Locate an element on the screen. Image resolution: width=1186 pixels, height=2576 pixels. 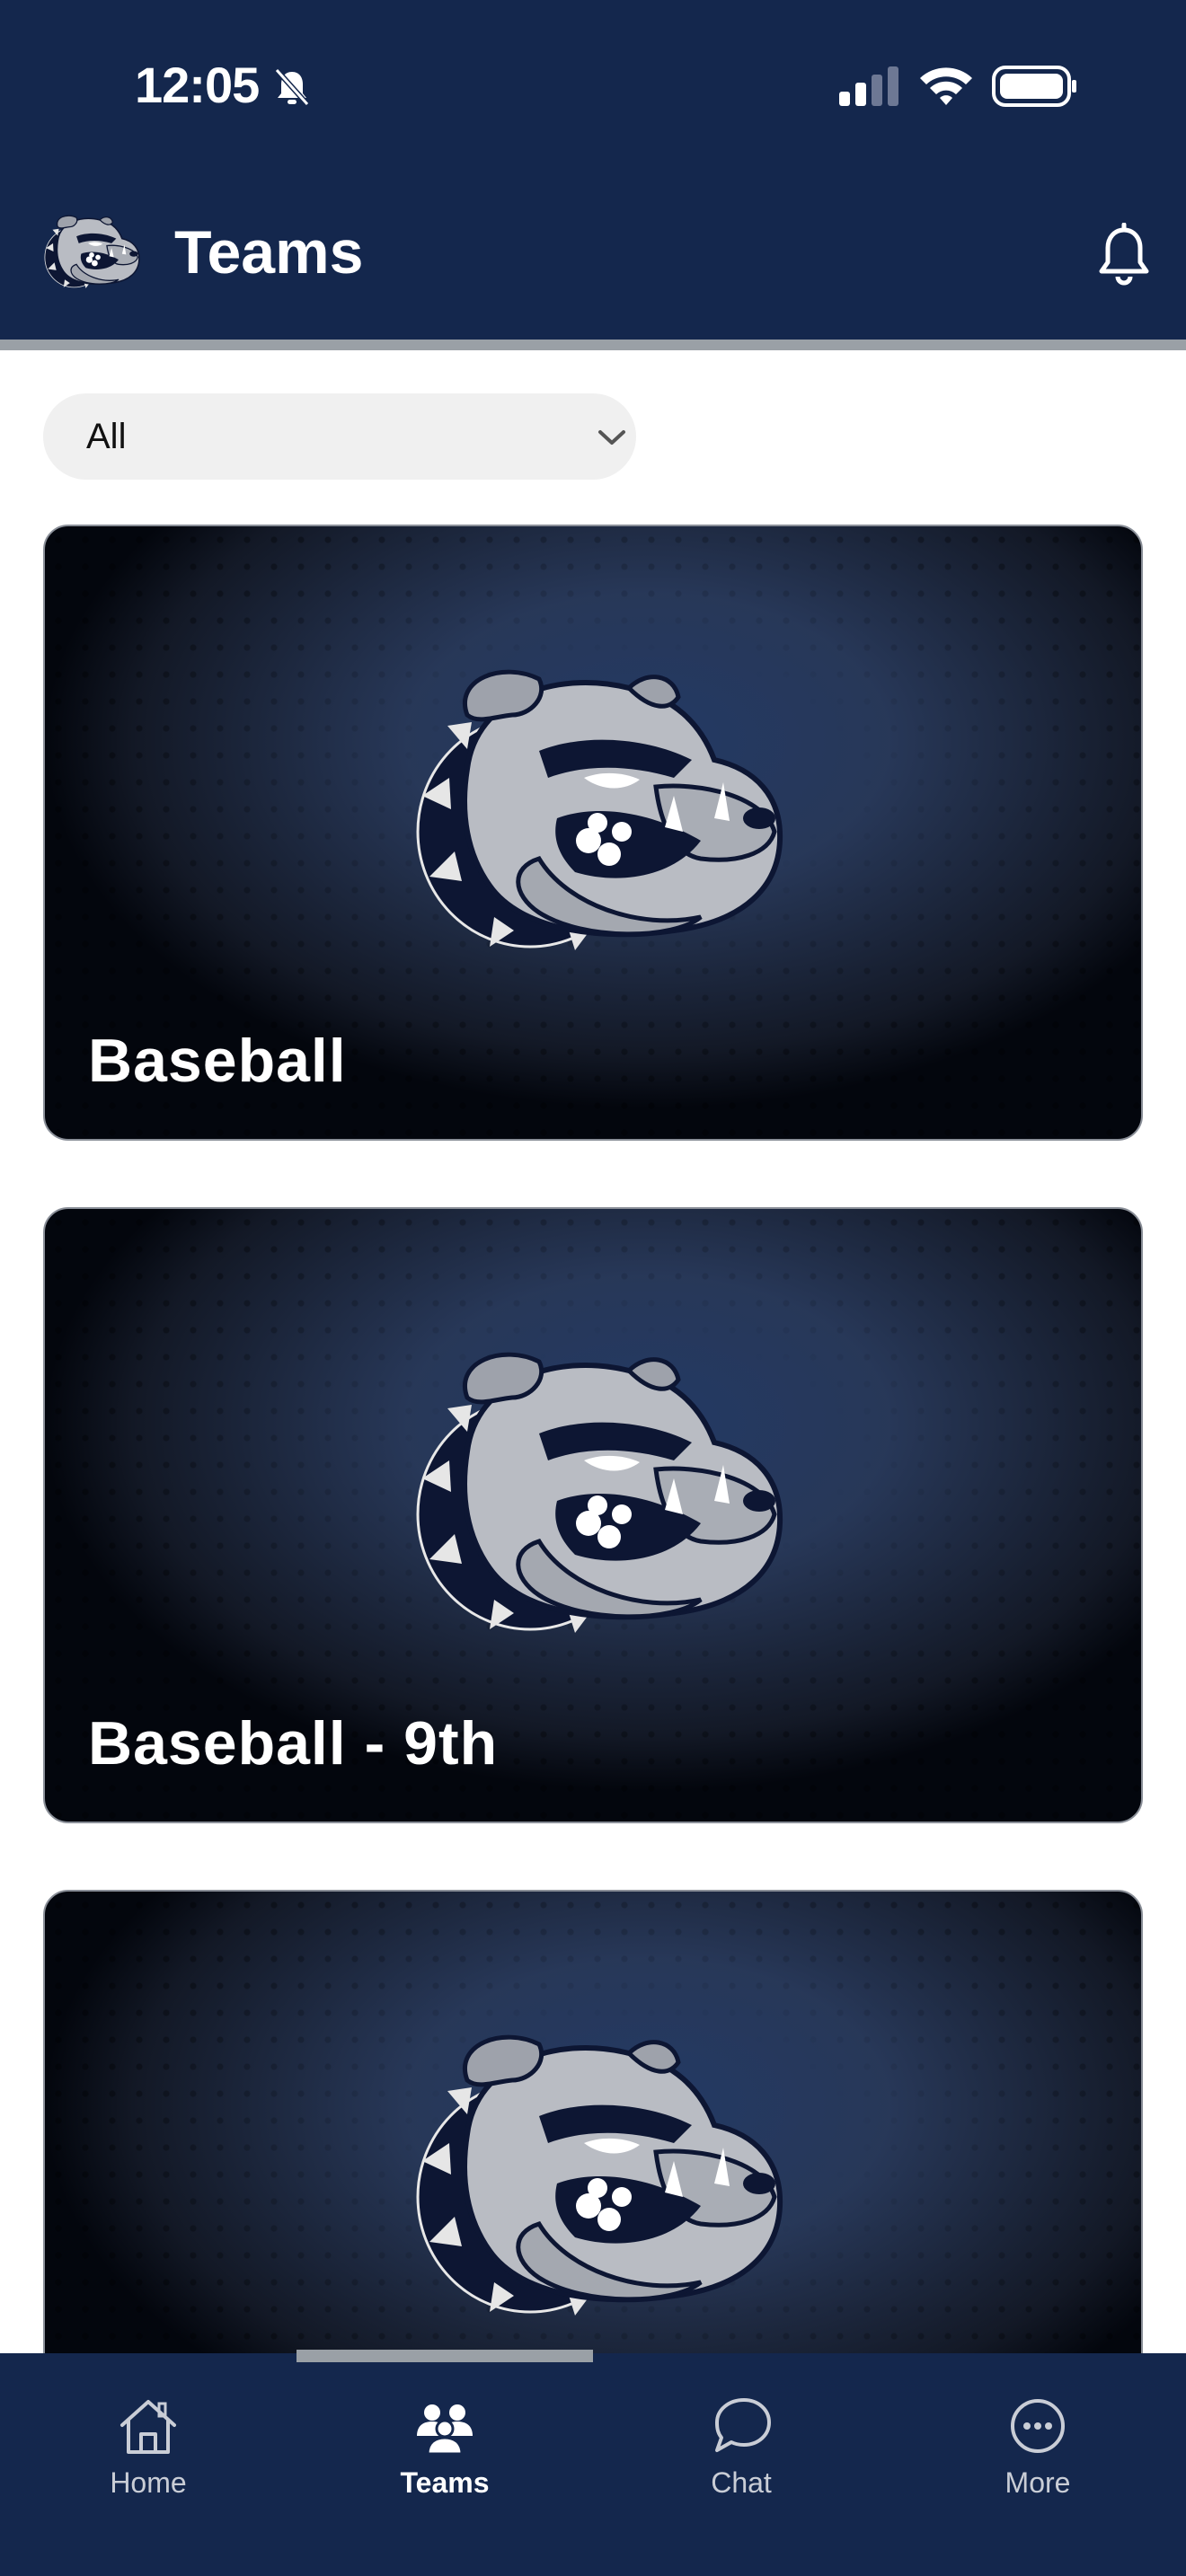
home-icon is located at coordinates (148, 2427).